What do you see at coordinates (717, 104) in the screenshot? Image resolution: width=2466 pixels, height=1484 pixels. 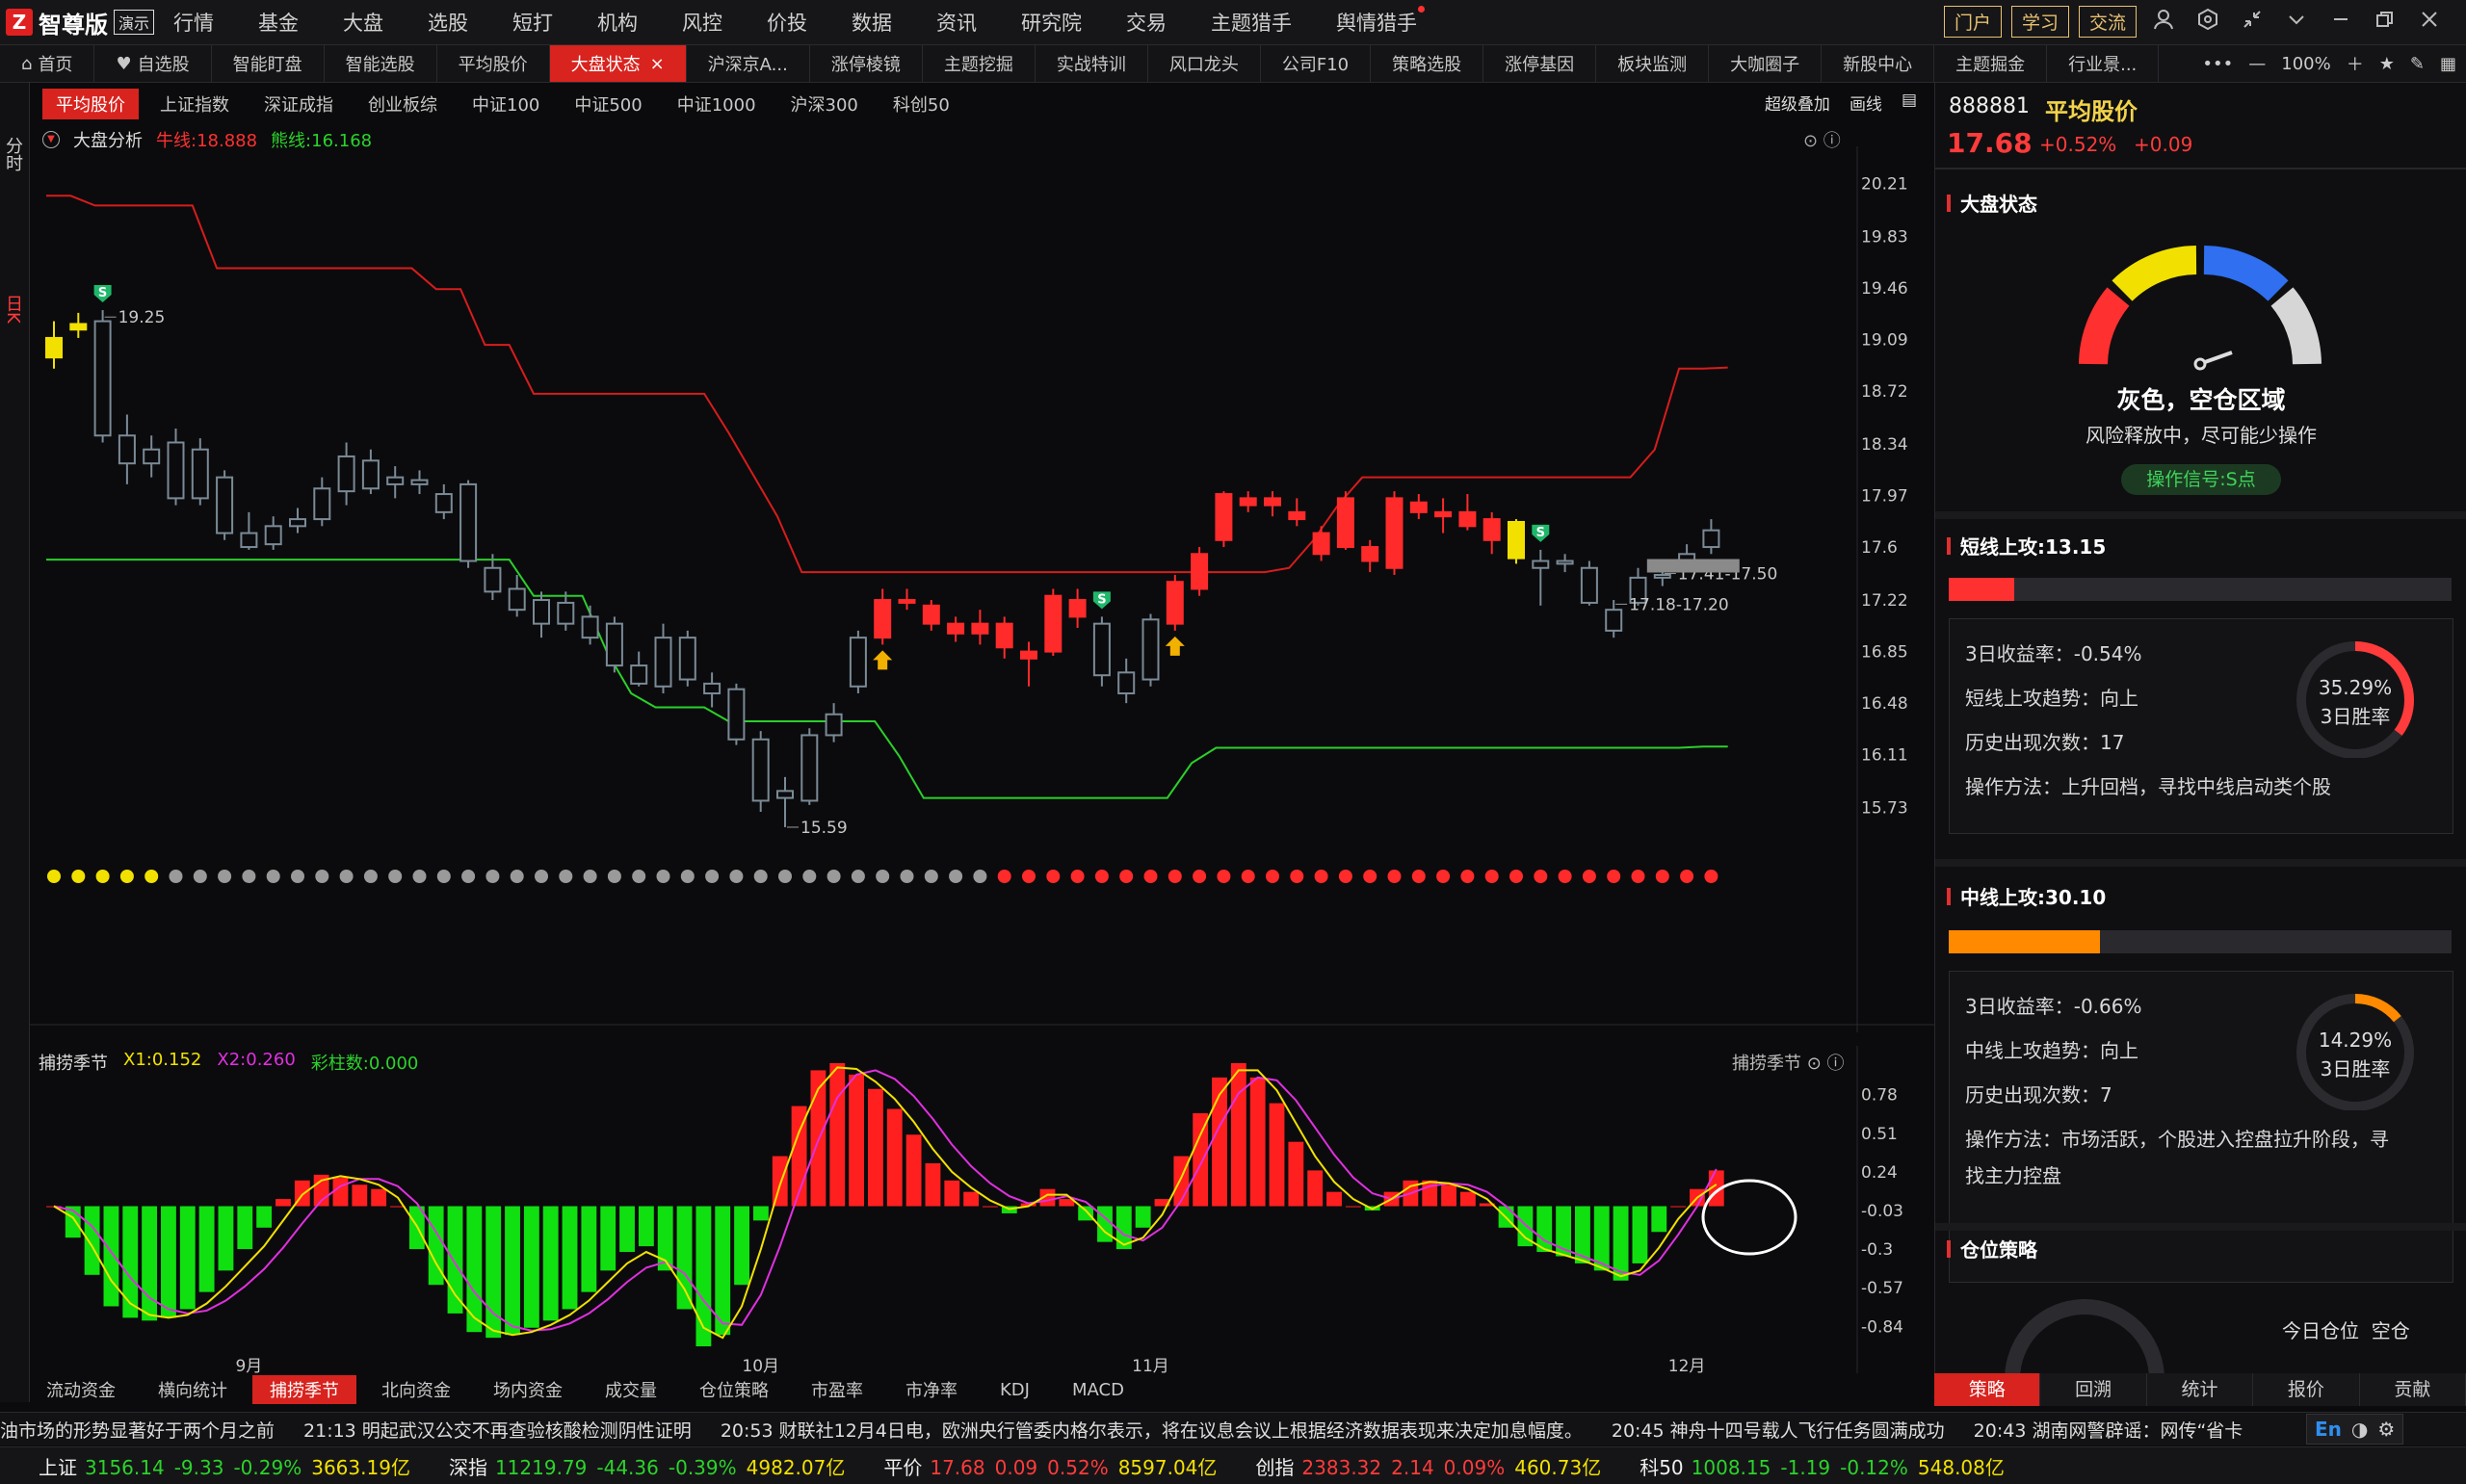 I see `index-chip: 中证1000` at bounding box center [717, 104].